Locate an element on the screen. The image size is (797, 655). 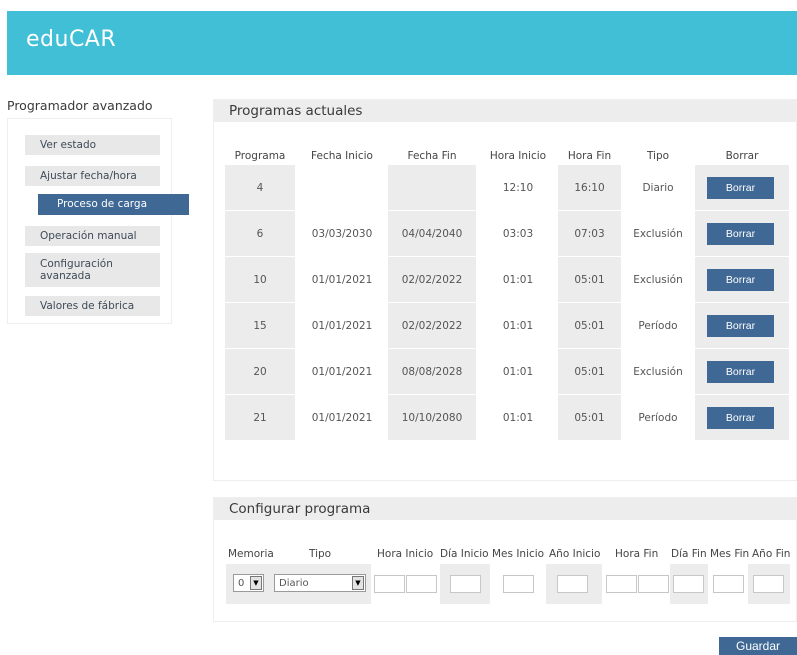
hora-inicio-hours-input is located at coordinates (389, 584).